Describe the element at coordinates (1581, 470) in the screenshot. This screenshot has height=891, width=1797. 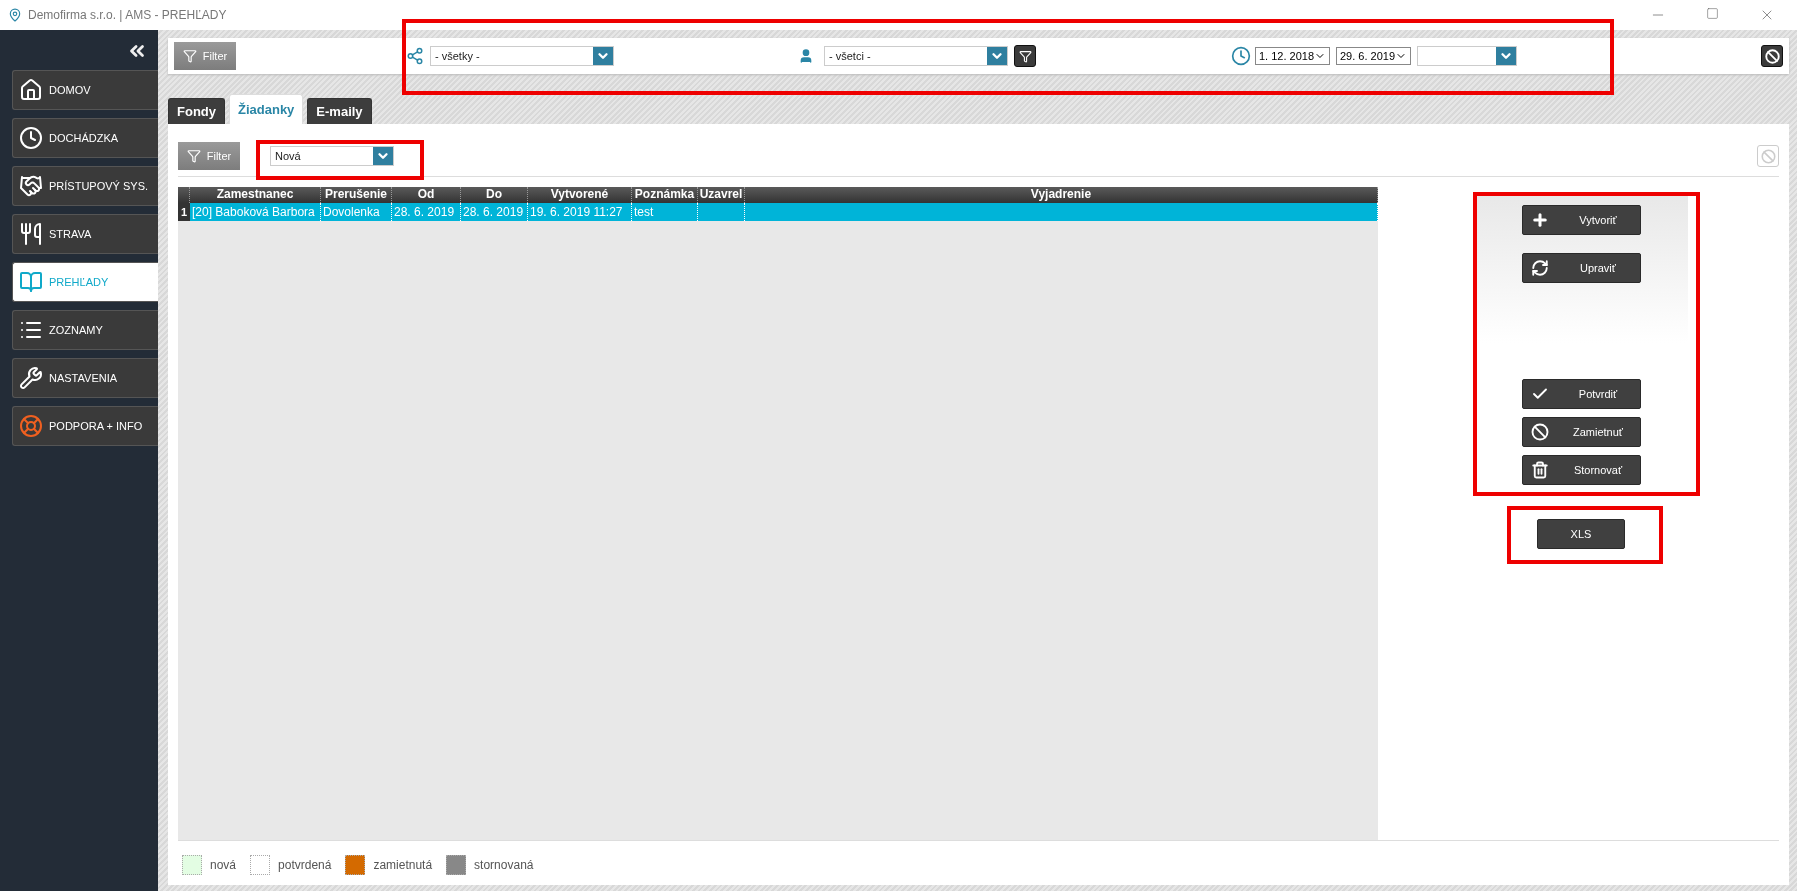
I see `action-button: Stornovať` at that location.